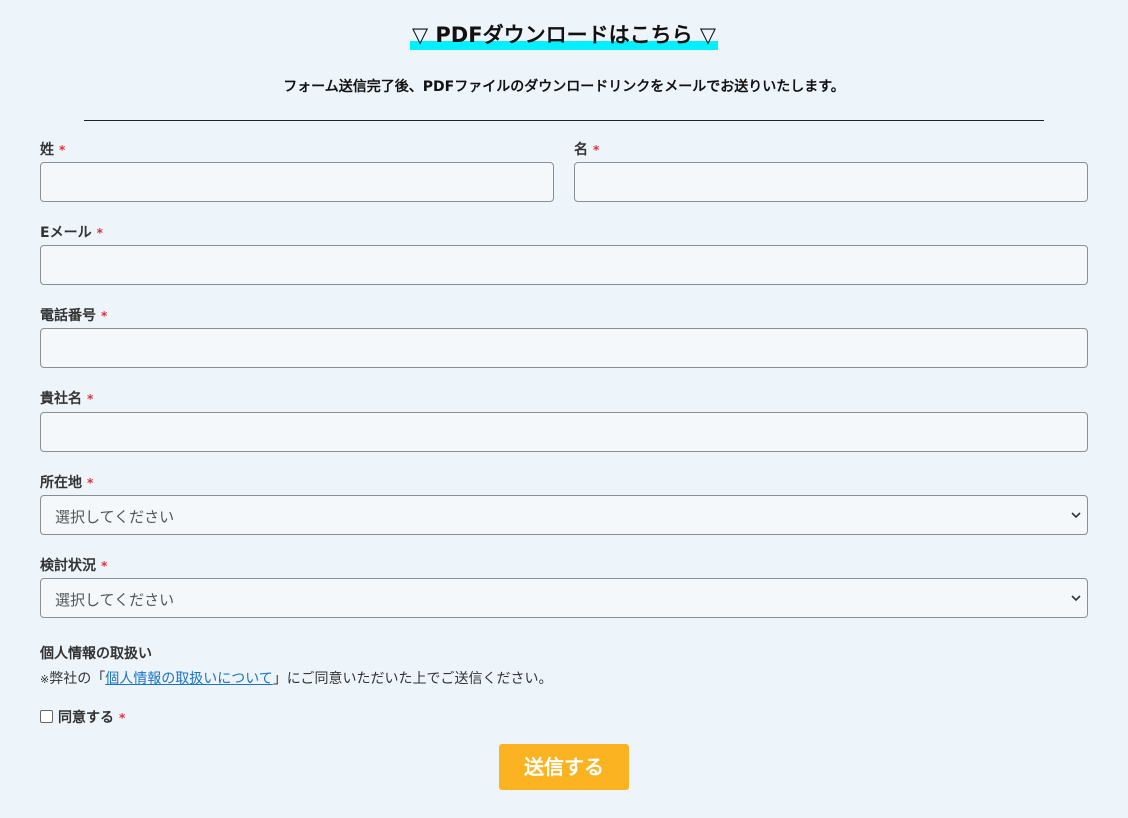  What do you see at coordinates (564, 348) in the screenshot?
I see `phone-input` at bounding box center [564, 348].